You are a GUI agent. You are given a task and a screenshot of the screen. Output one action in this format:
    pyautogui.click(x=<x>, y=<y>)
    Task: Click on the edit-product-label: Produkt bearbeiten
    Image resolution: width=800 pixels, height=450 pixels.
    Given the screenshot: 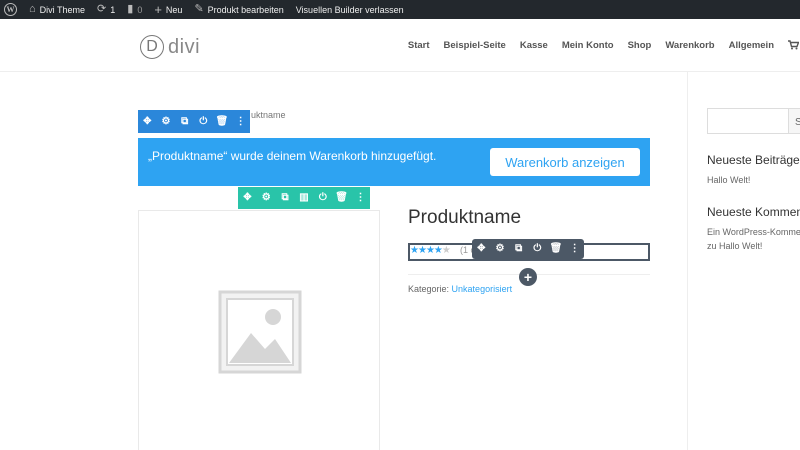 What is the action you would take?
    pyautogui.click(x=245, y=9)
    